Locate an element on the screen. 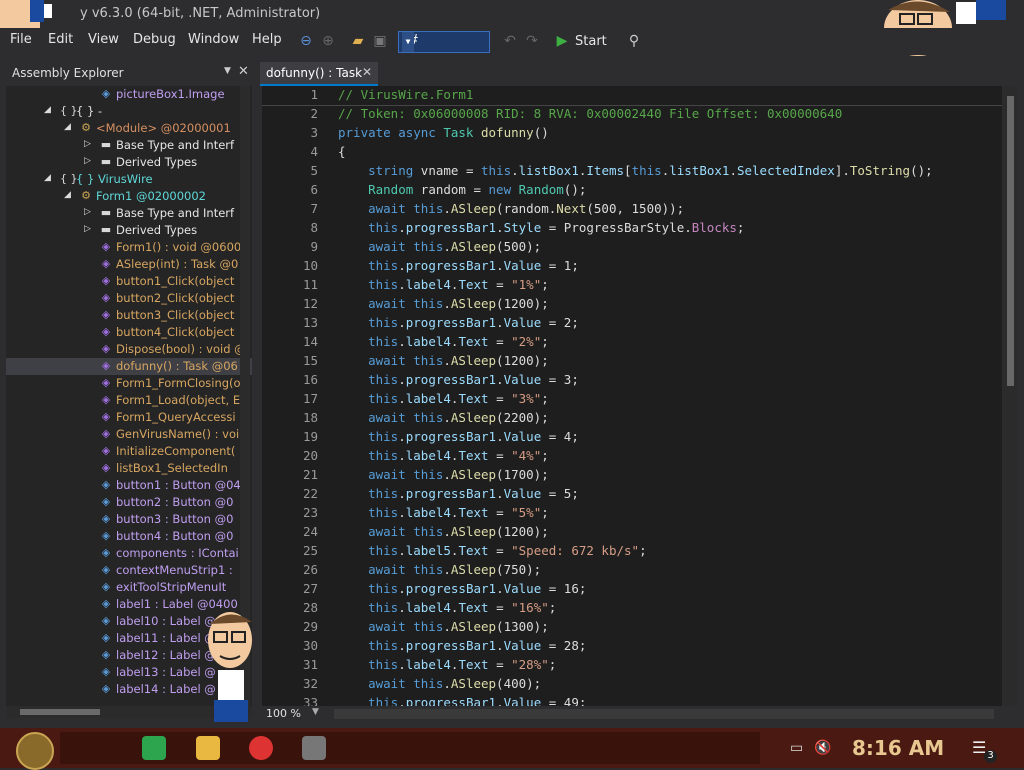 The height and width of the screenshot is (770, 1024). code-line: 14 this.label4.Text = "2%"; is located at coordinates (632, 342).